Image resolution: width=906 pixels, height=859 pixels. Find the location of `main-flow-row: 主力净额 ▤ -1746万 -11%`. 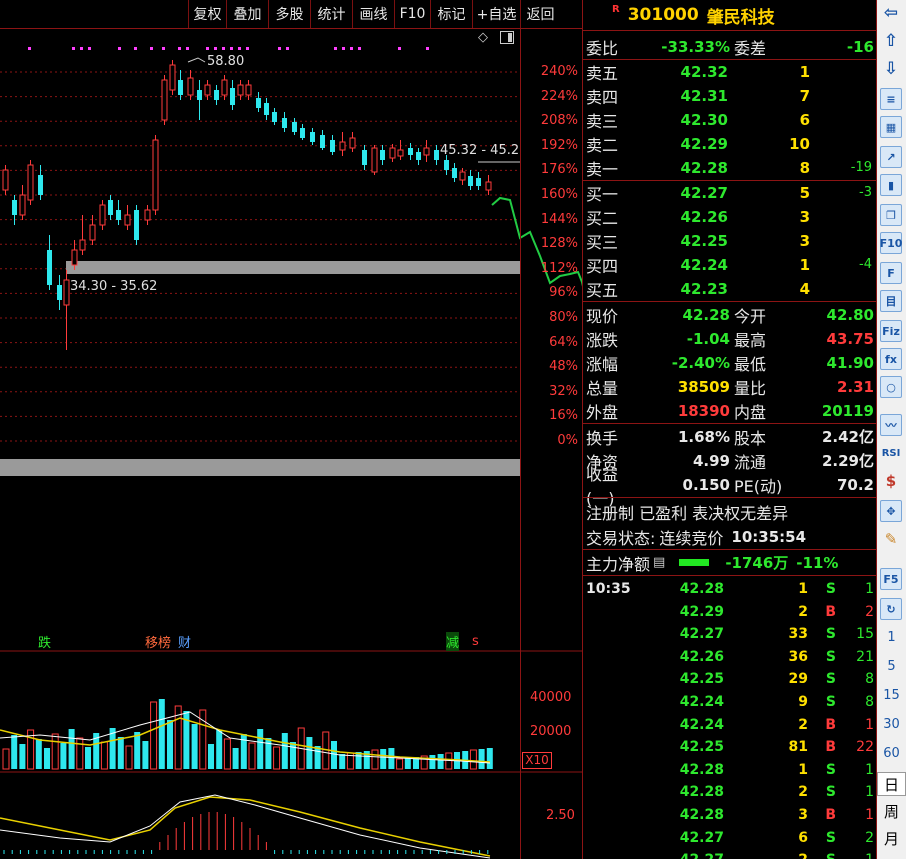

main-flow-row: 主力净额 ▤ -1746万 -11% is located at coordinates (731, 562).